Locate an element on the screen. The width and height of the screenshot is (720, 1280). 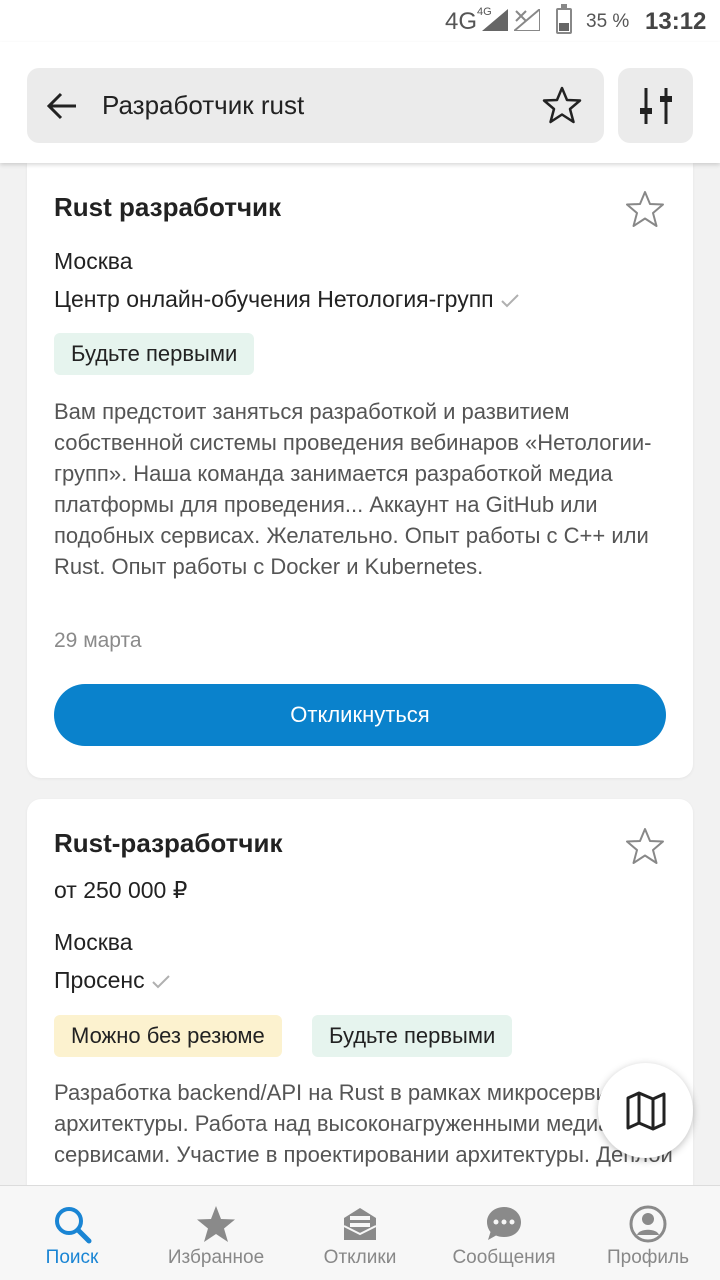
vacancy-company: Центр онлайн-обучения Нетология-групп is located at coordinates (274, 299).